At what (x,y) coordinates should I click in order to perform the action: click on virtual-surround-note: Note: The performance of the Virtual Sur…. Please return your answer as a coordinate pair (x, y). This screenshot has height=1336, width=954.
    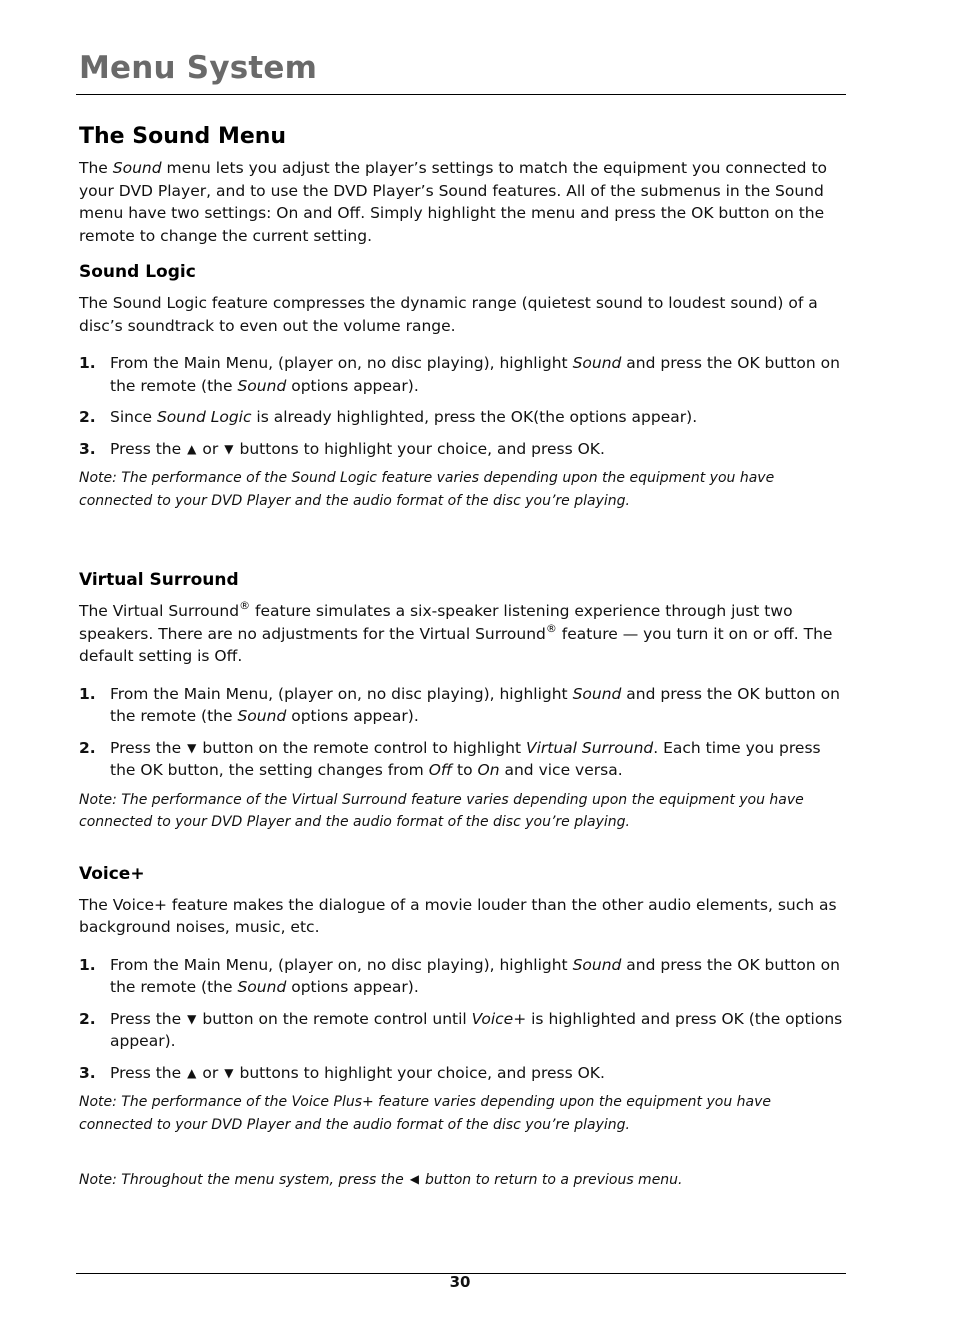
    Looking at the image, I should click on (441, 811).